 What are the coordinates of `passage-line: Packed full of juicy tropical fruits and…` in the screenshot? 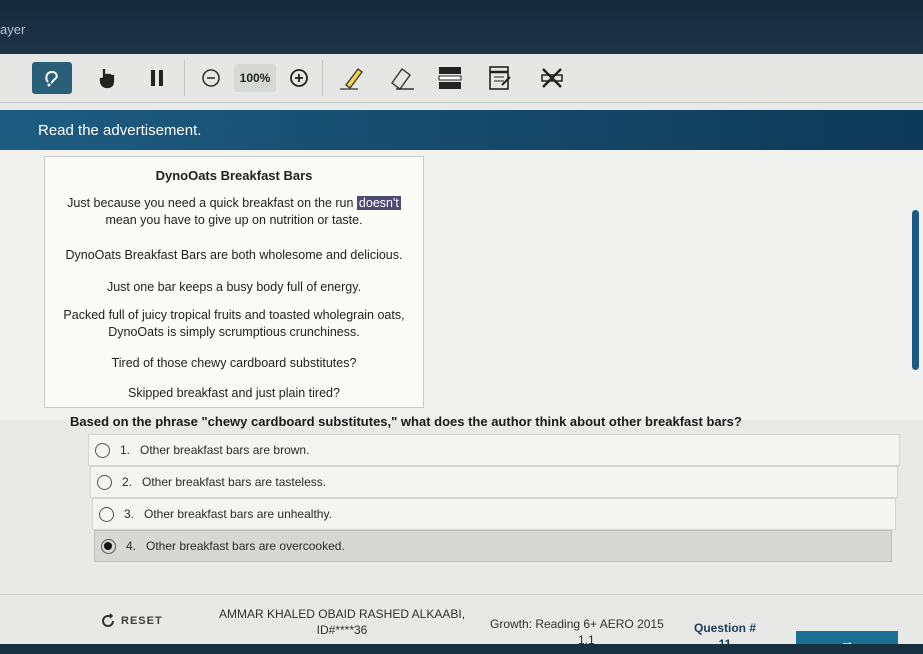 It's located at (234, 315).